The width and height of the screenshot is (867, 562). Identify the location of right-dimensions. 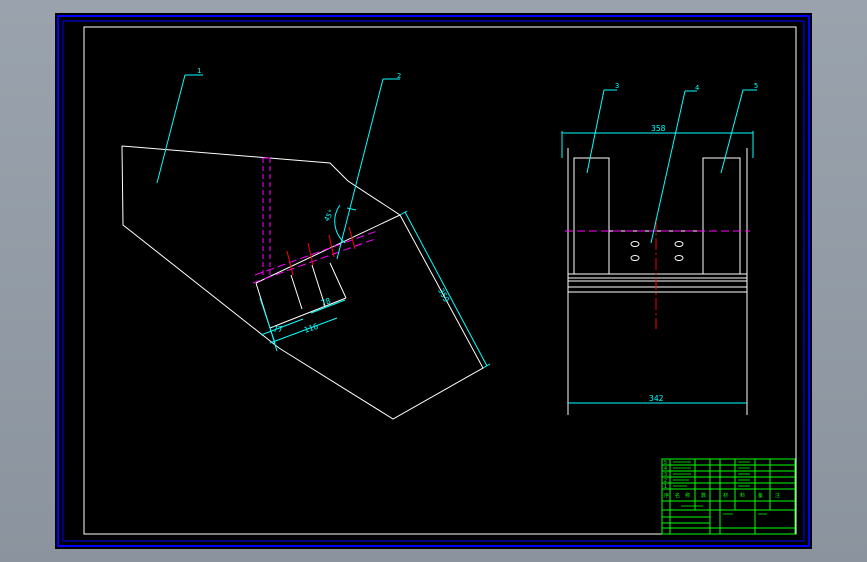
(659, 246).